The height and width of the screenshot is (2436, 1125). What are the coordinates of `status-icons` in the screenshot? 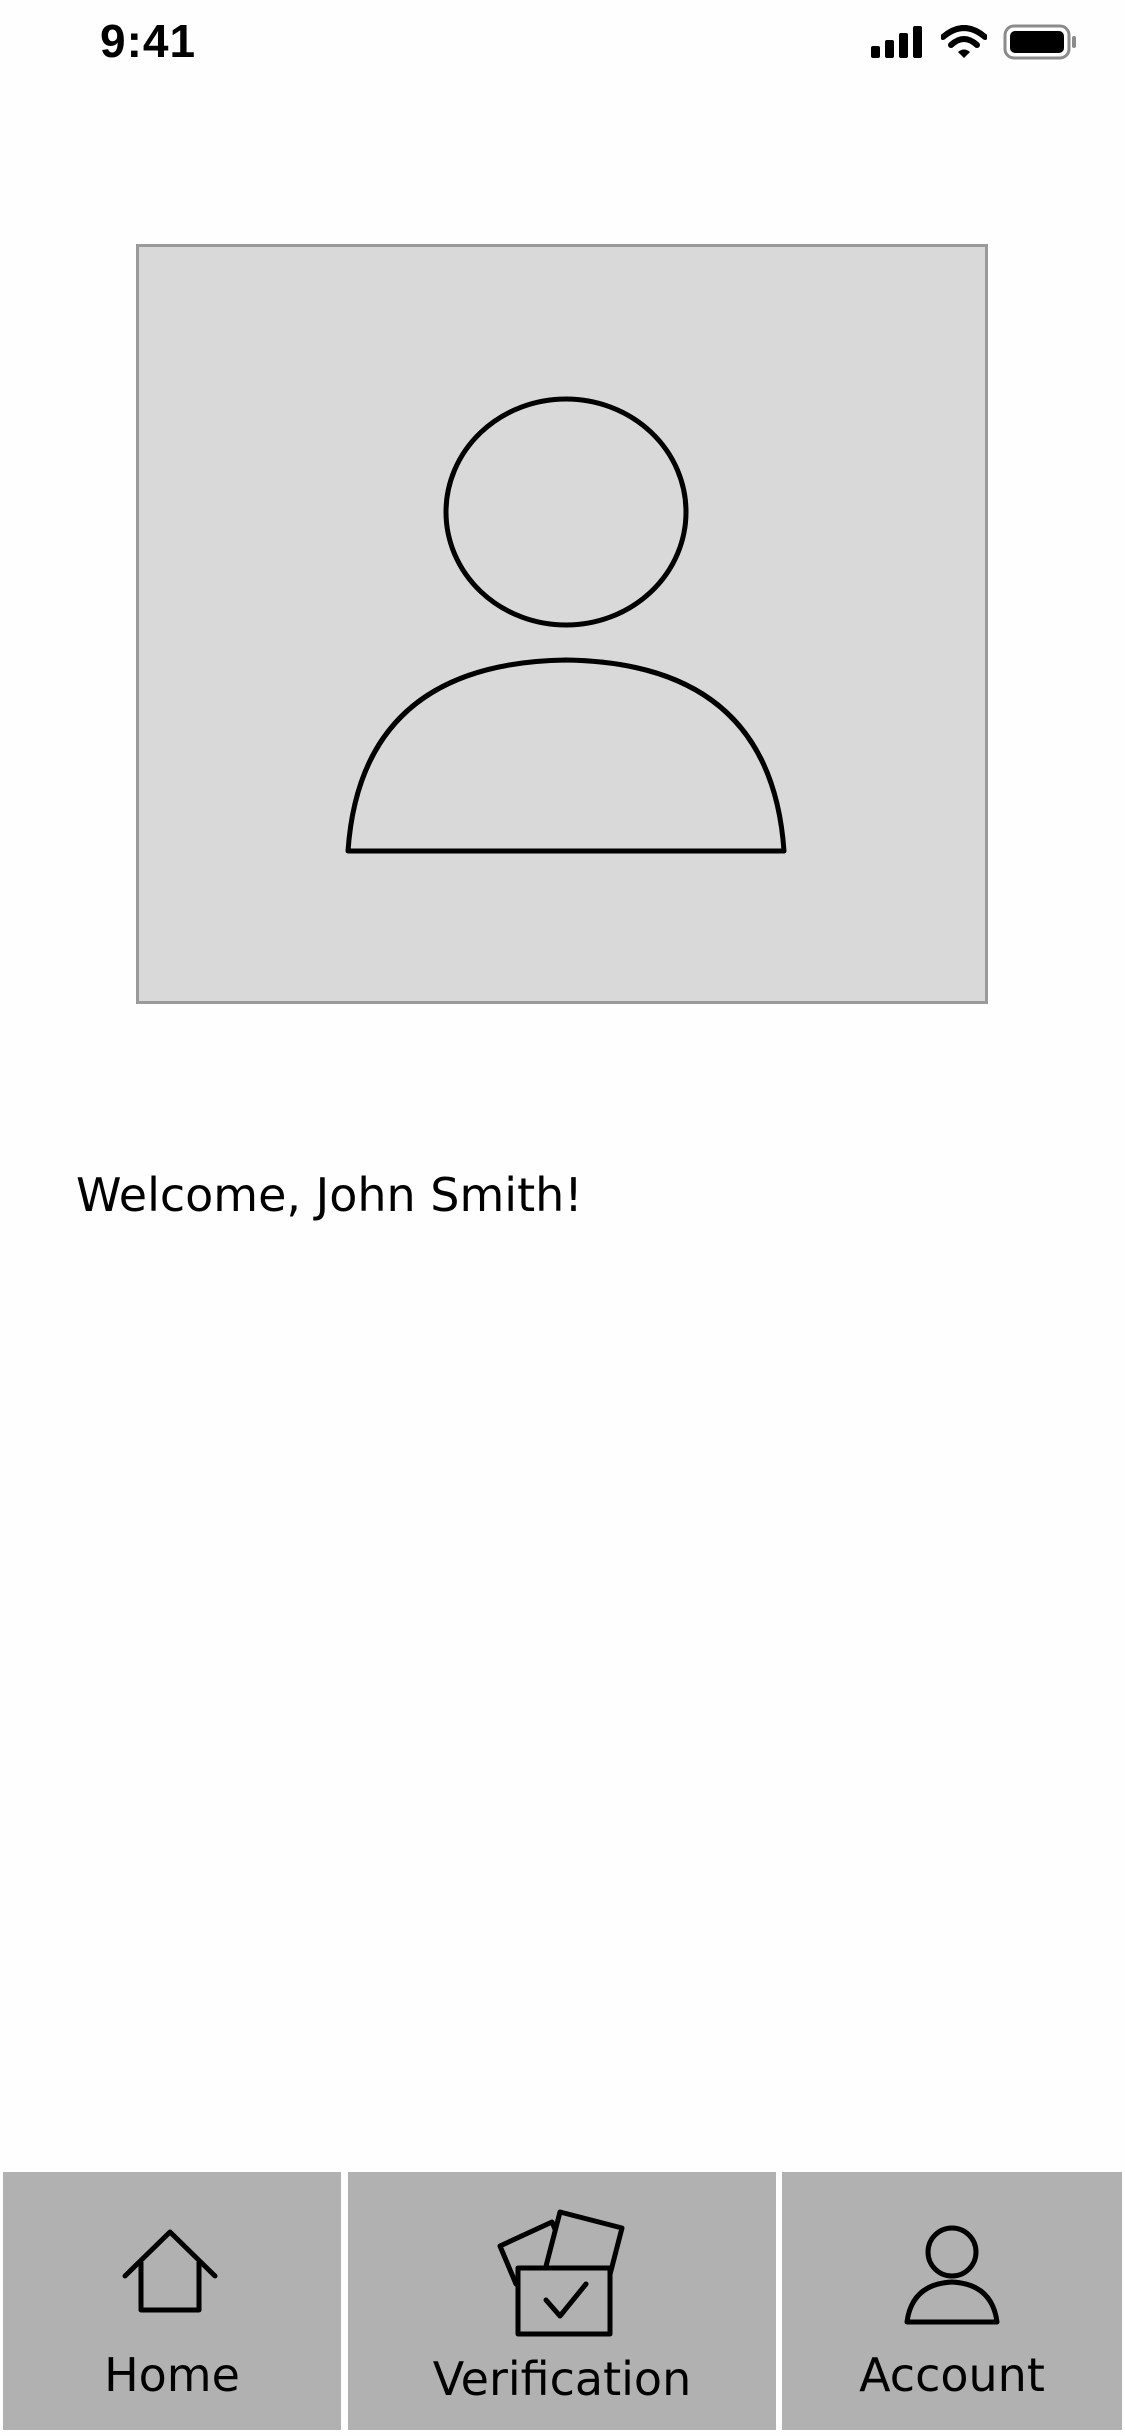 It's located at (974, 42).